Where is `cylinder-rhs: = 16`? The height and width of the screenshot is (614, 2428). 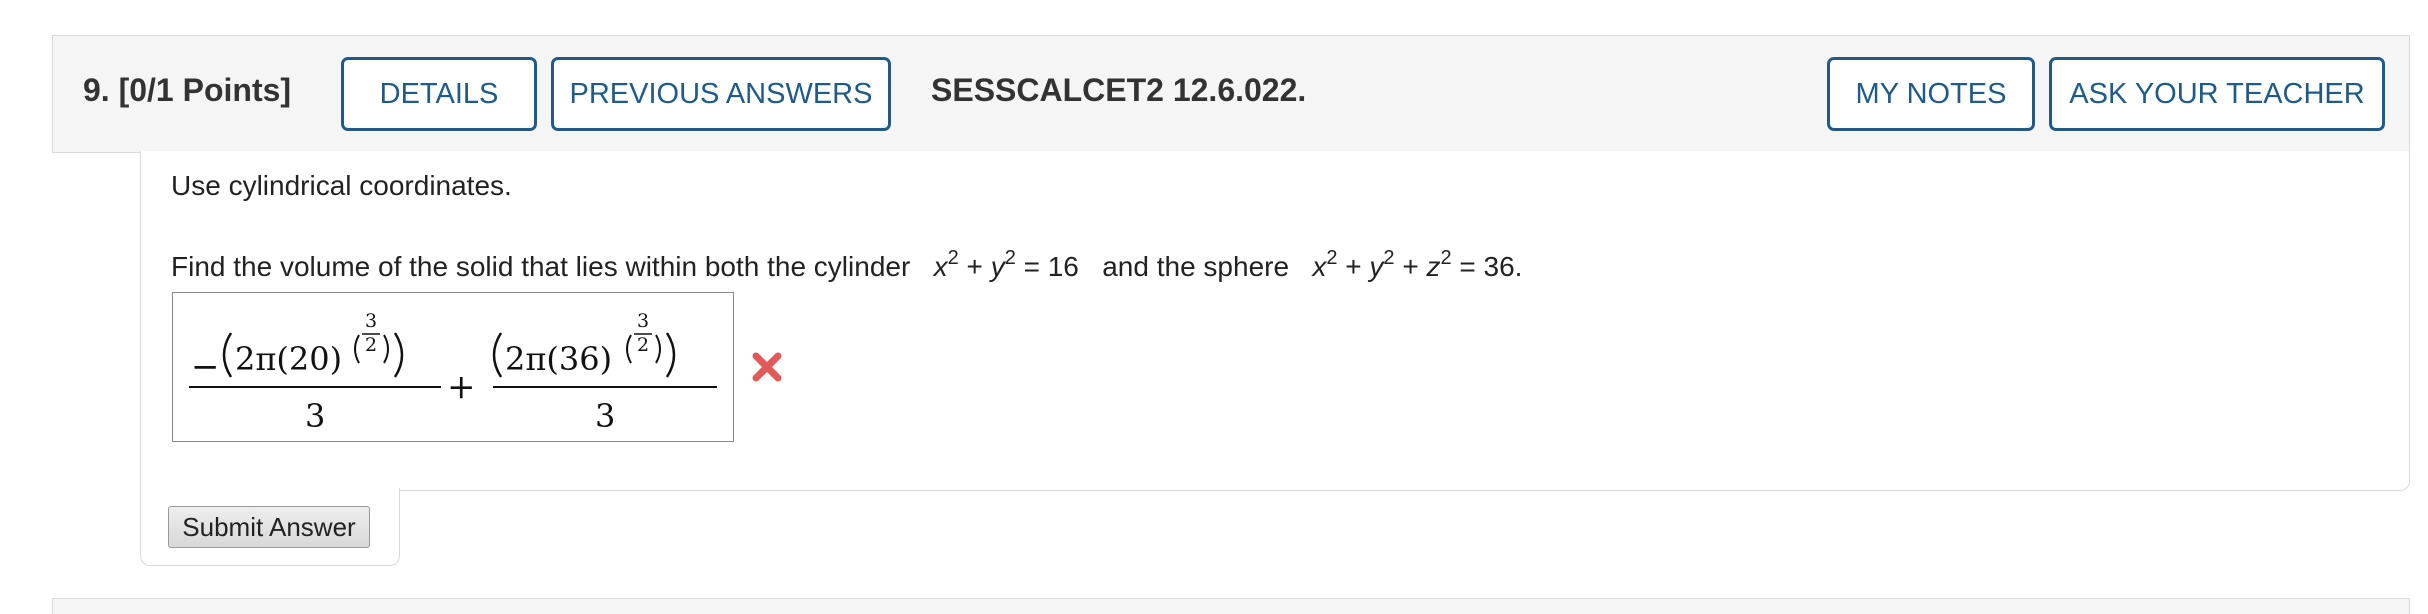 cylinder-rhs: = 16 is located at coordinates (1047, 266).